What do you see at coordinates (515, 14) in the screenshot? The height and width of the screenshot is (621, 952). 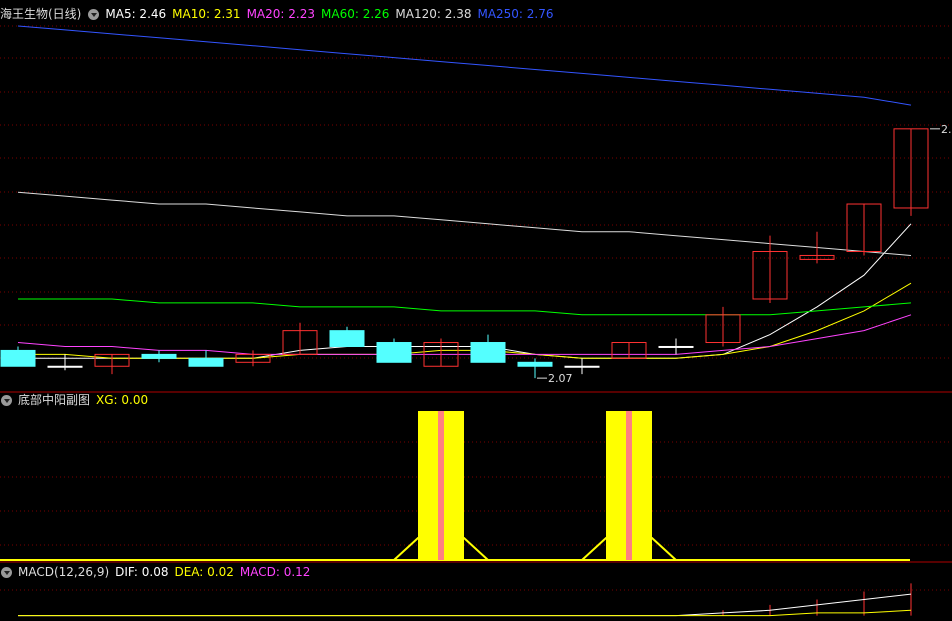 I see `ma-label-5: MA250: 2.76` at bounding box center [515, 14].